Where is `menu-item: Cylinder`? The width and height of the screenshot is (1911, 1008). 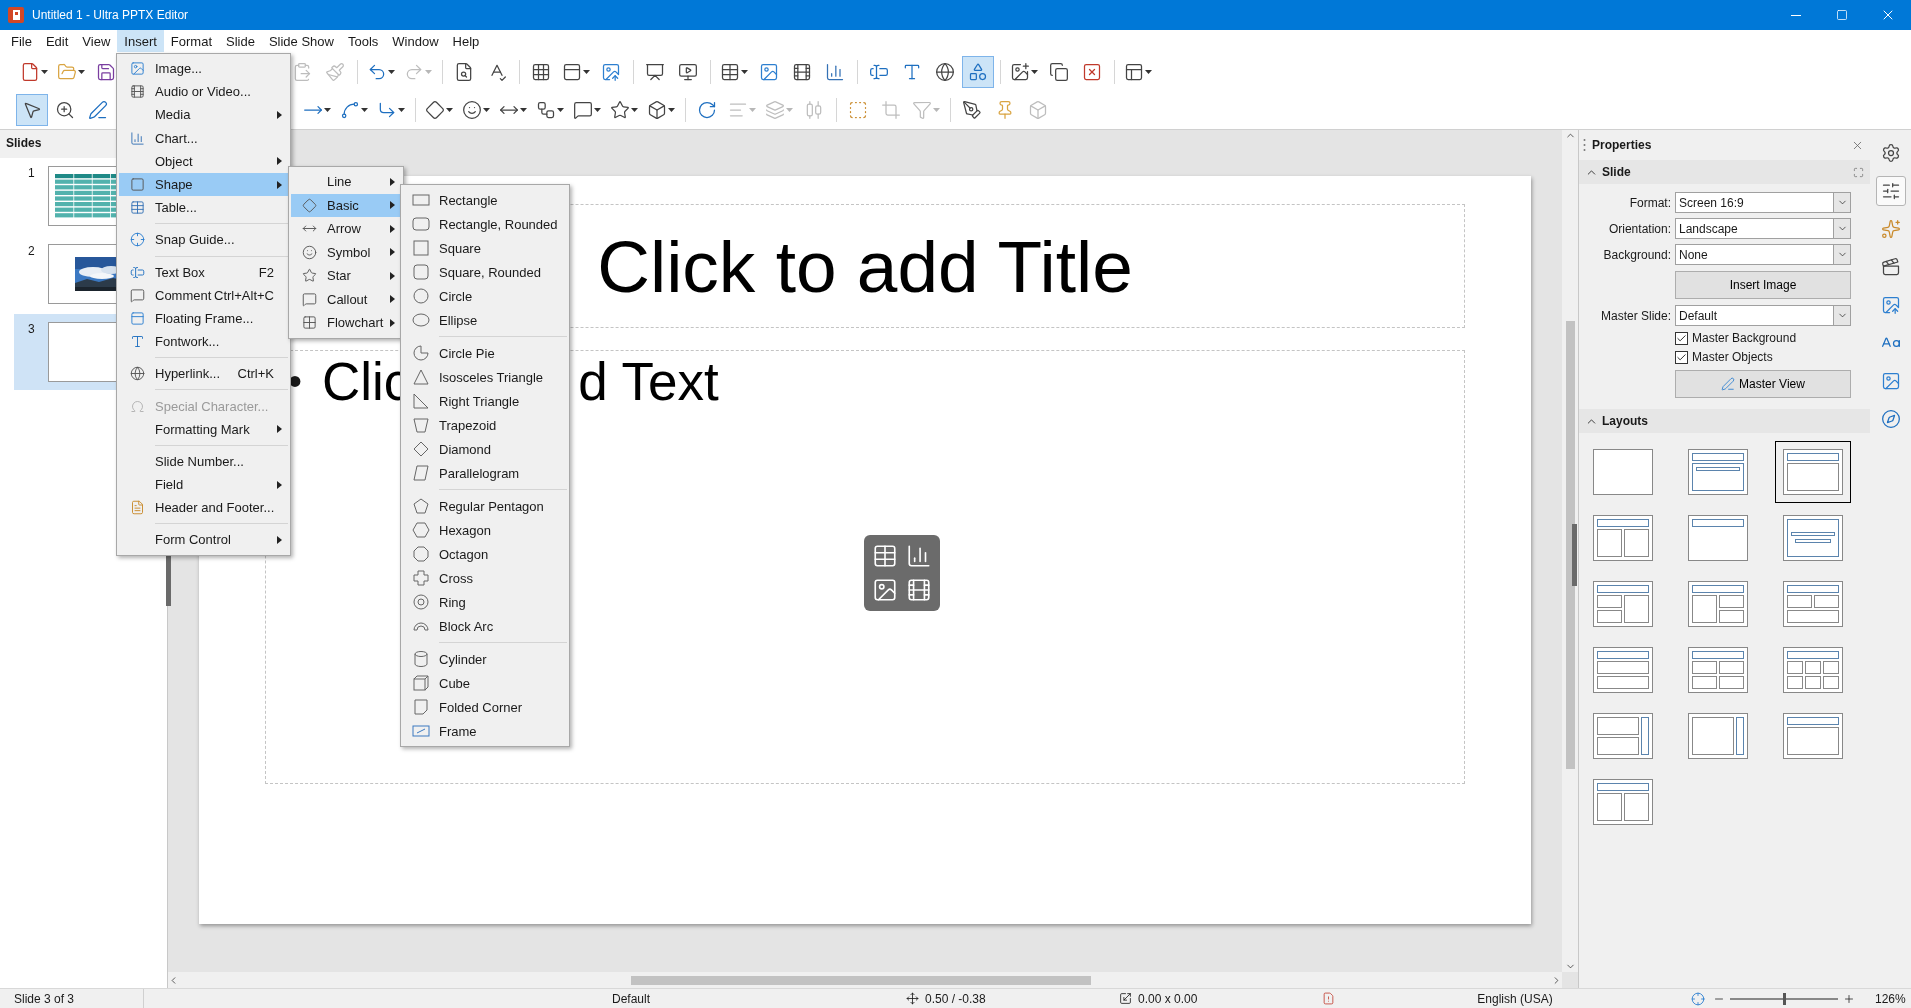
menu-item: Cylinder is located at coordinates (485, 659).